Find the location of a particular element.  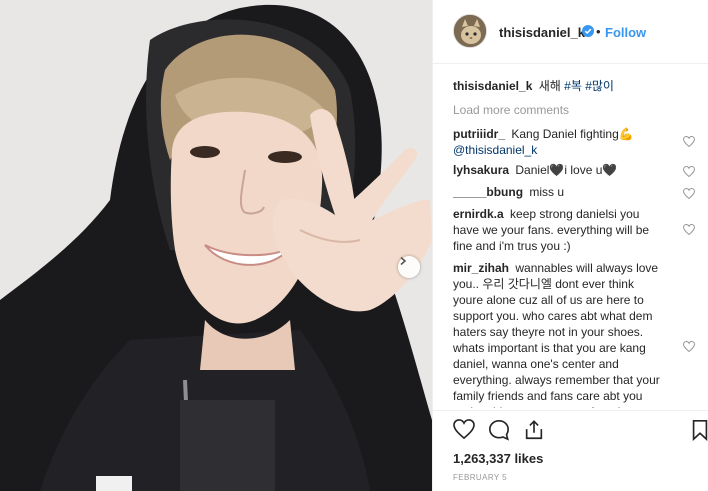

next-photo-button is located at coordinates (409, 267).